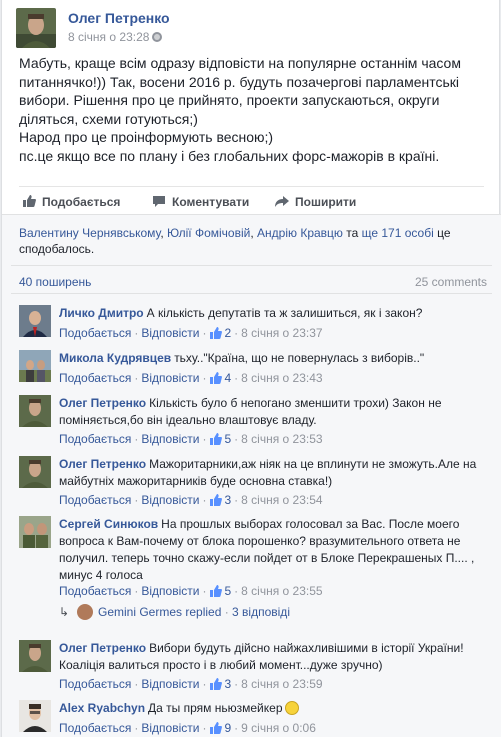 The height and width of the screenshot is (737, 501). I want to click on replies-author: Gemini Germes replied, so click(159, 612).